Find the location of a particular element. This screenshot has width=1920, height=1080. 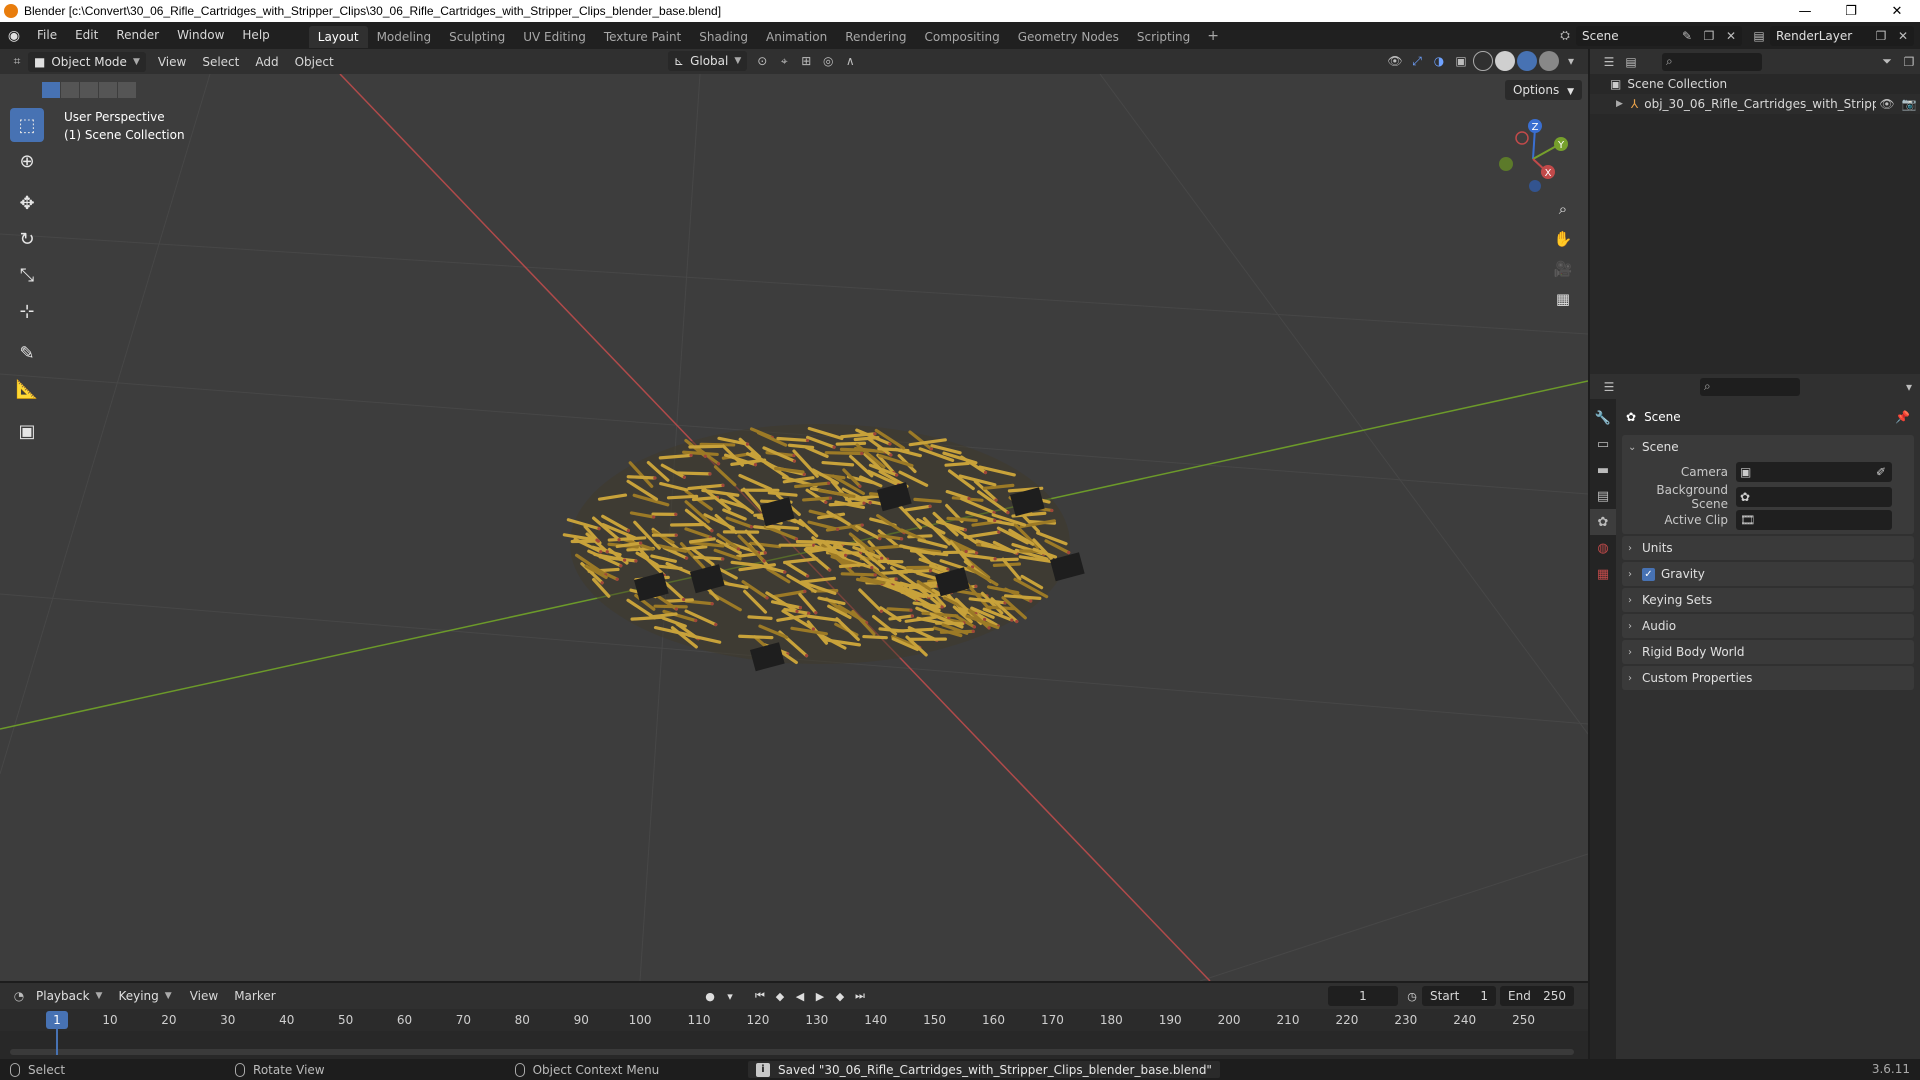

neg-x-axis-handle is located at coordinates (1522, 138).